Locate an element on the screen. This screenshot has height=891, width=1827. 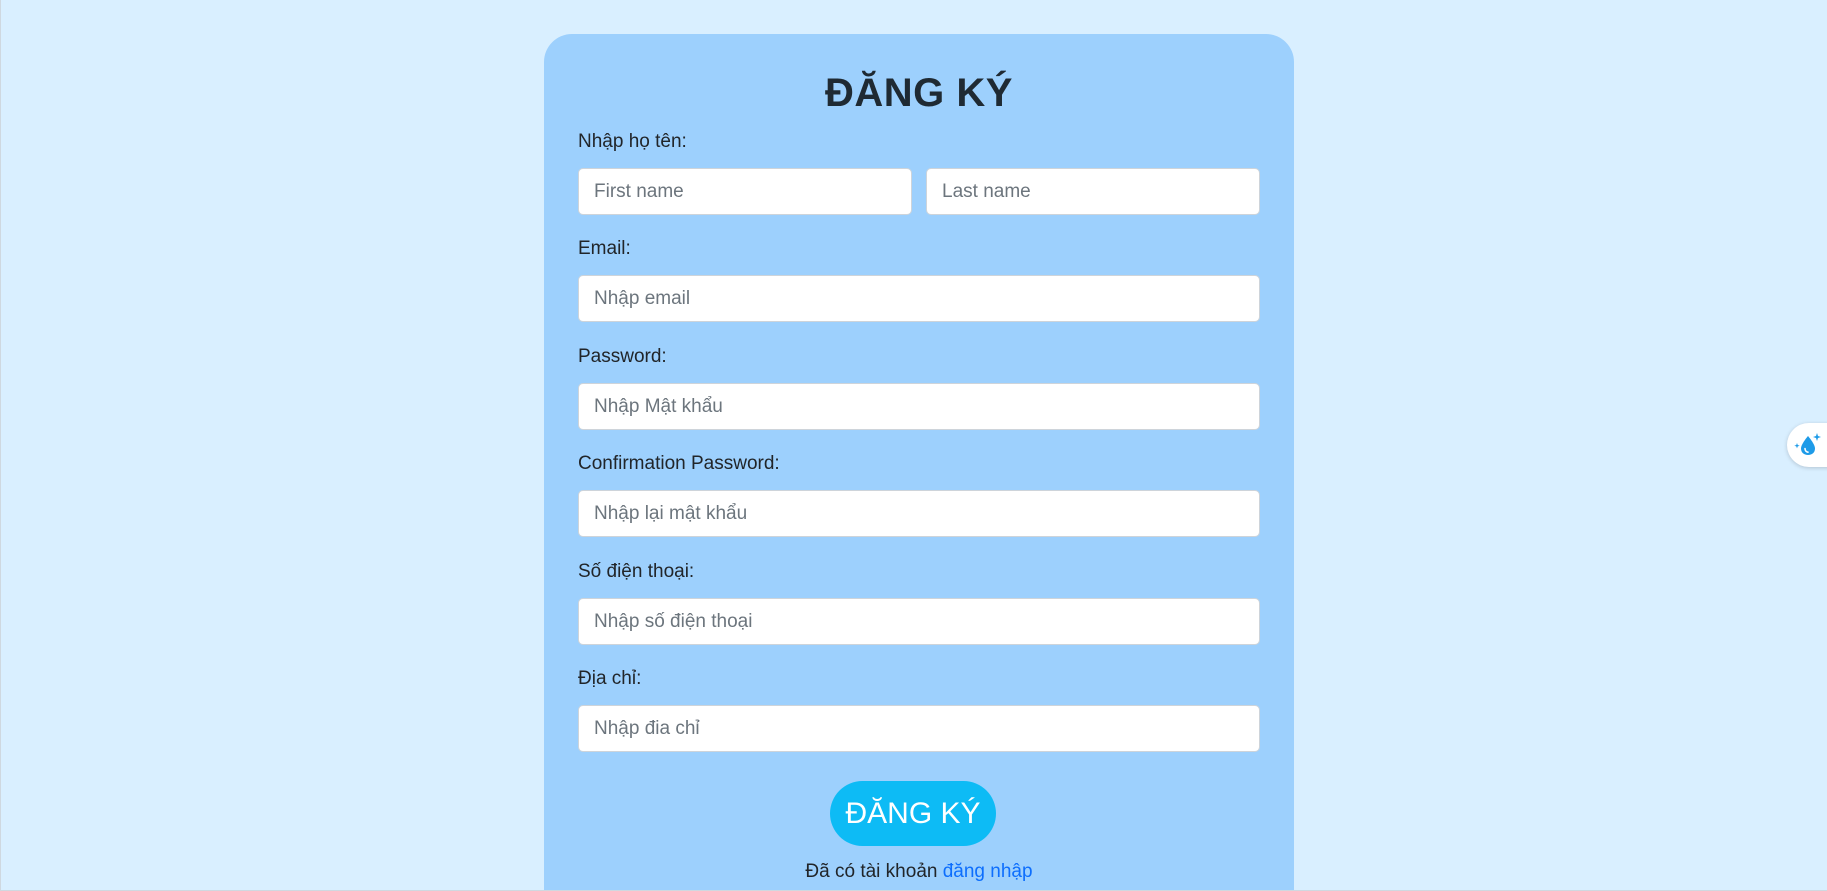
login-prompt: Đã có tài khoản đăng nhập is located at coordinates (919, 872).